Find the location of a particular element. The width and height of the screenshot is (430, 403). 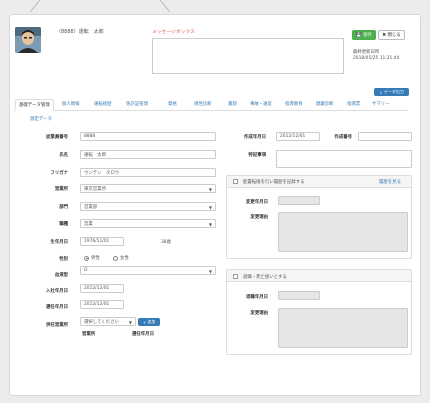

tab-personal-info: 個人情報 is located at coordinates (71, 104).